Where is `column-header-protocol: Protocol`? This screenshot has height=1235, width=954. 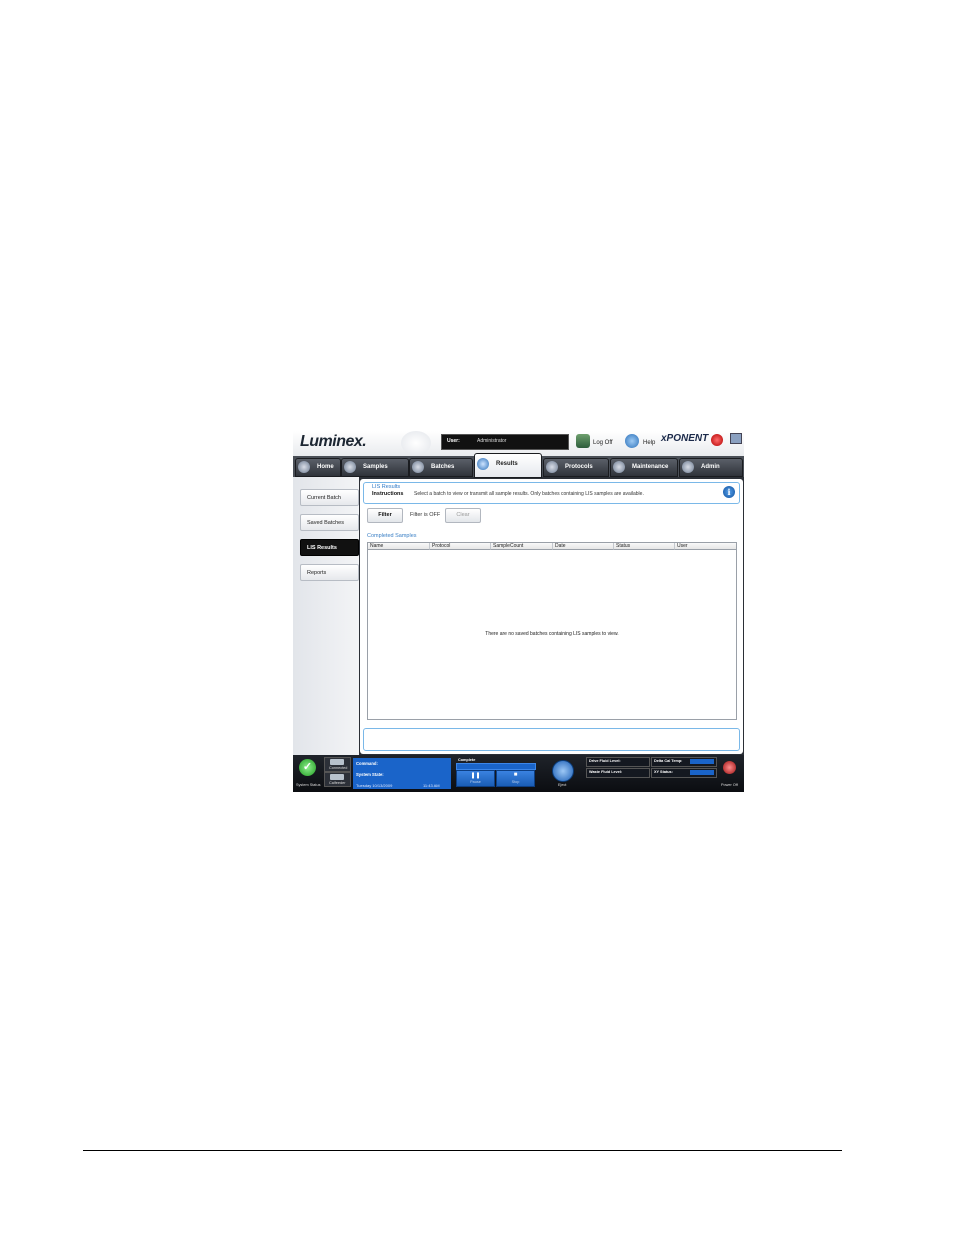 column-header-protocol: Protocol is located at coordinates (460, 546).